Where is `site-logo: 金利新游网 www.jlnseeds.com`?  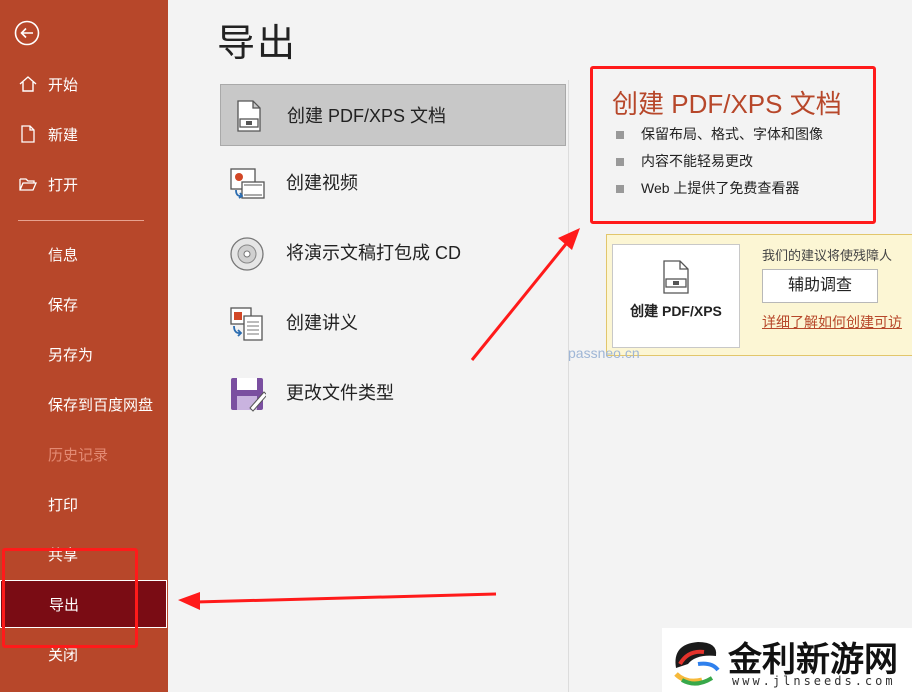 site-logo: 金利新游网 www.jlnseeds.com is located at coordinates (787, 660).